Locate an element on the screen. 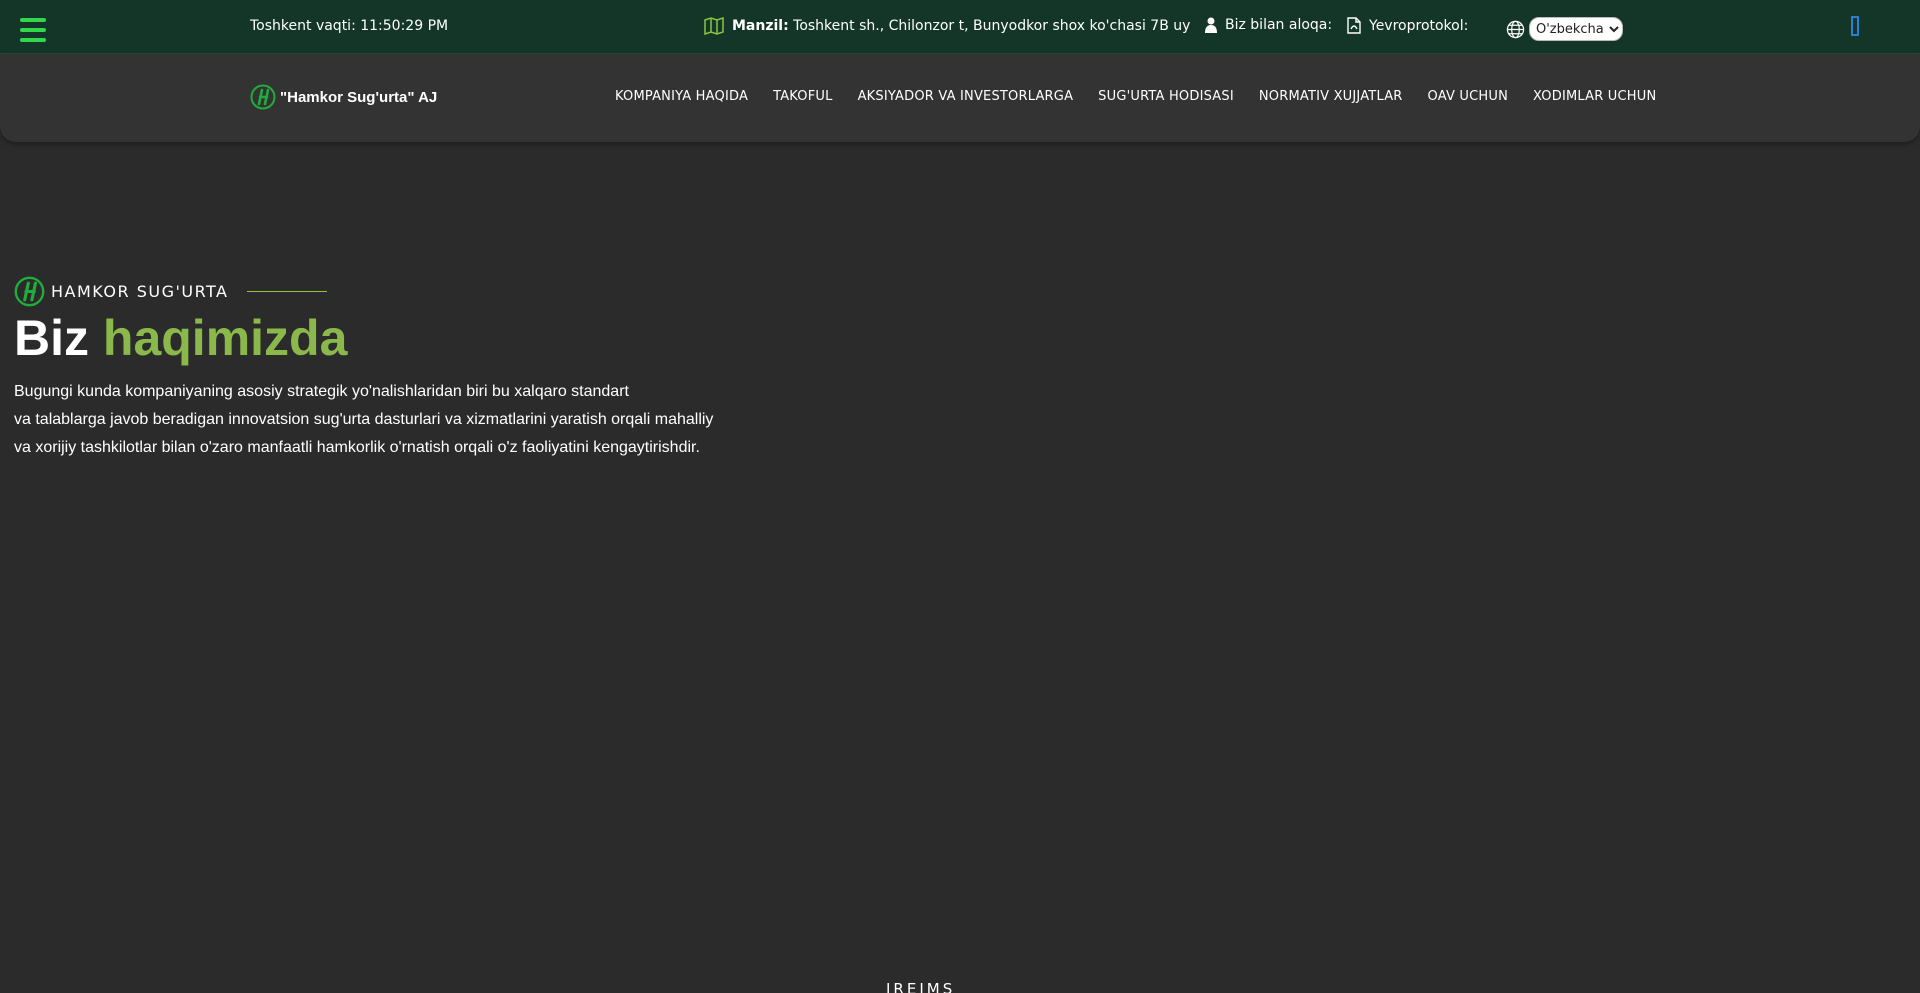  nav-link-oav: OAV UCHUN is located at coordinates (1468, 96).